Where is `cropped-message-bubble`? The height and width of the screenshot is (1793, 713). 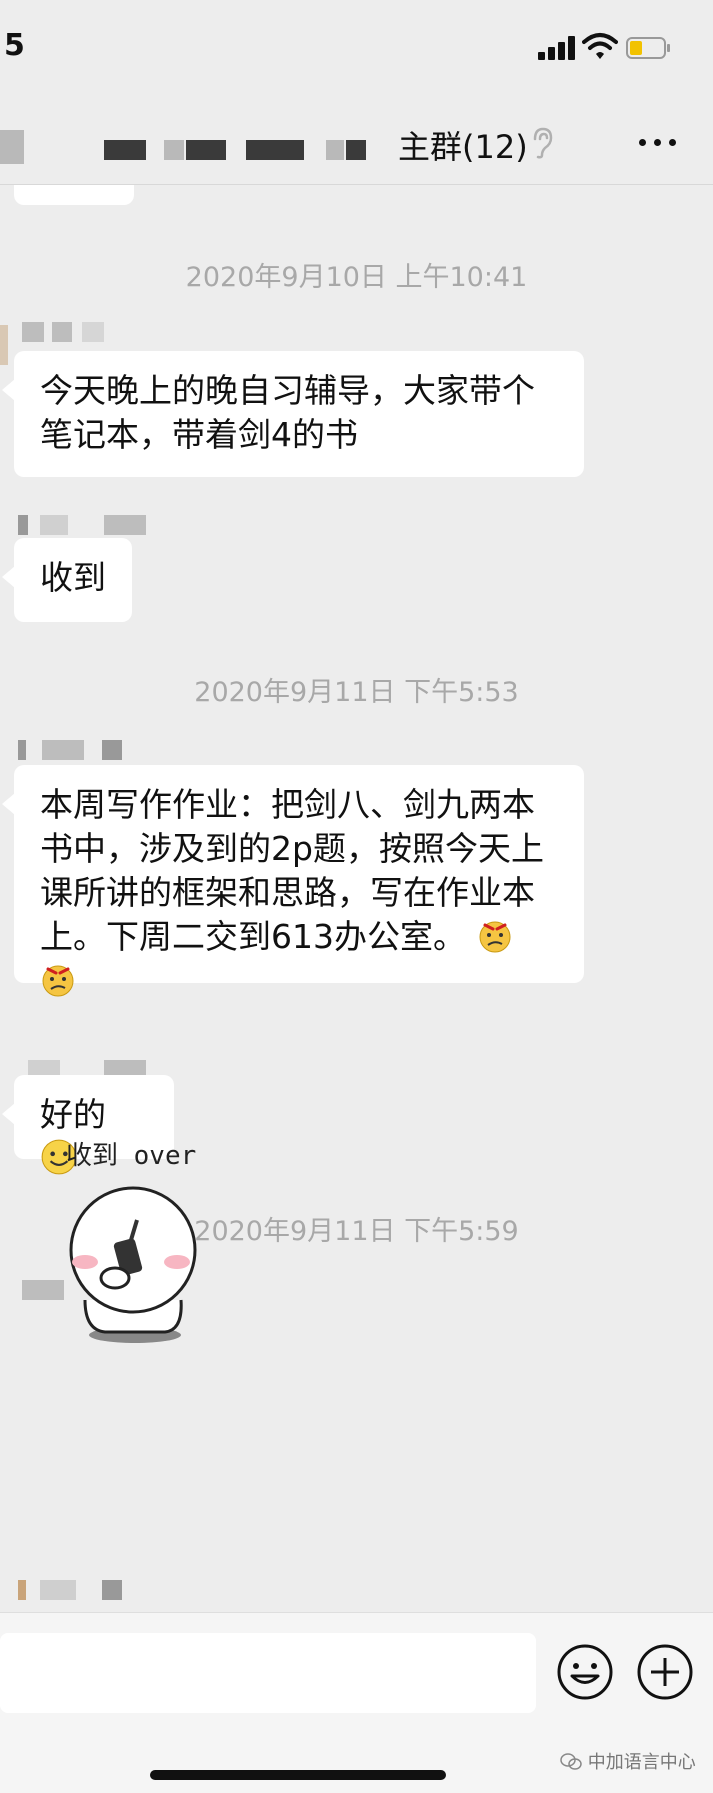 cropped-message-bubble is located at coordinates (74, 195).